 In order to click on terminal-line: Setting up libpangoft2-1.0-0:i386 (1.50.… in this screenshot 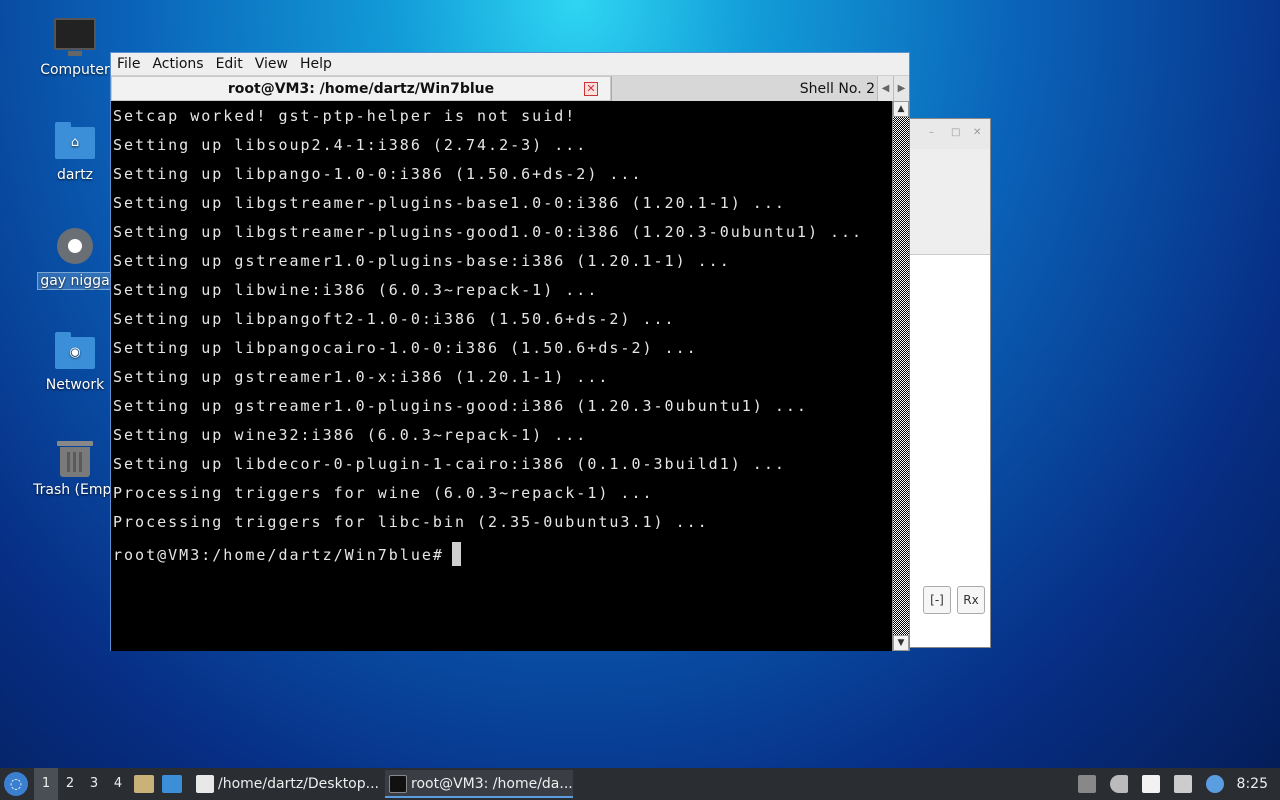, I will do `click(394, 319)`.